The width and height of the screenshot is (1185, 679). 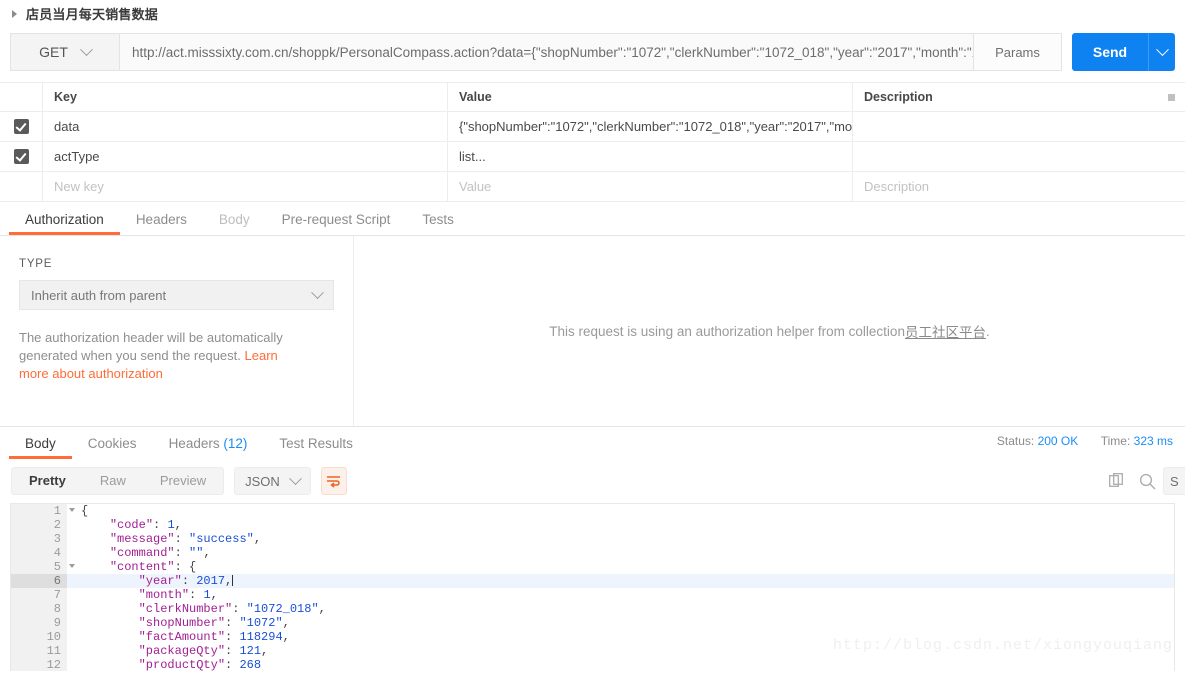 I want to click on line-number: 3, so click(x=39, y=539).